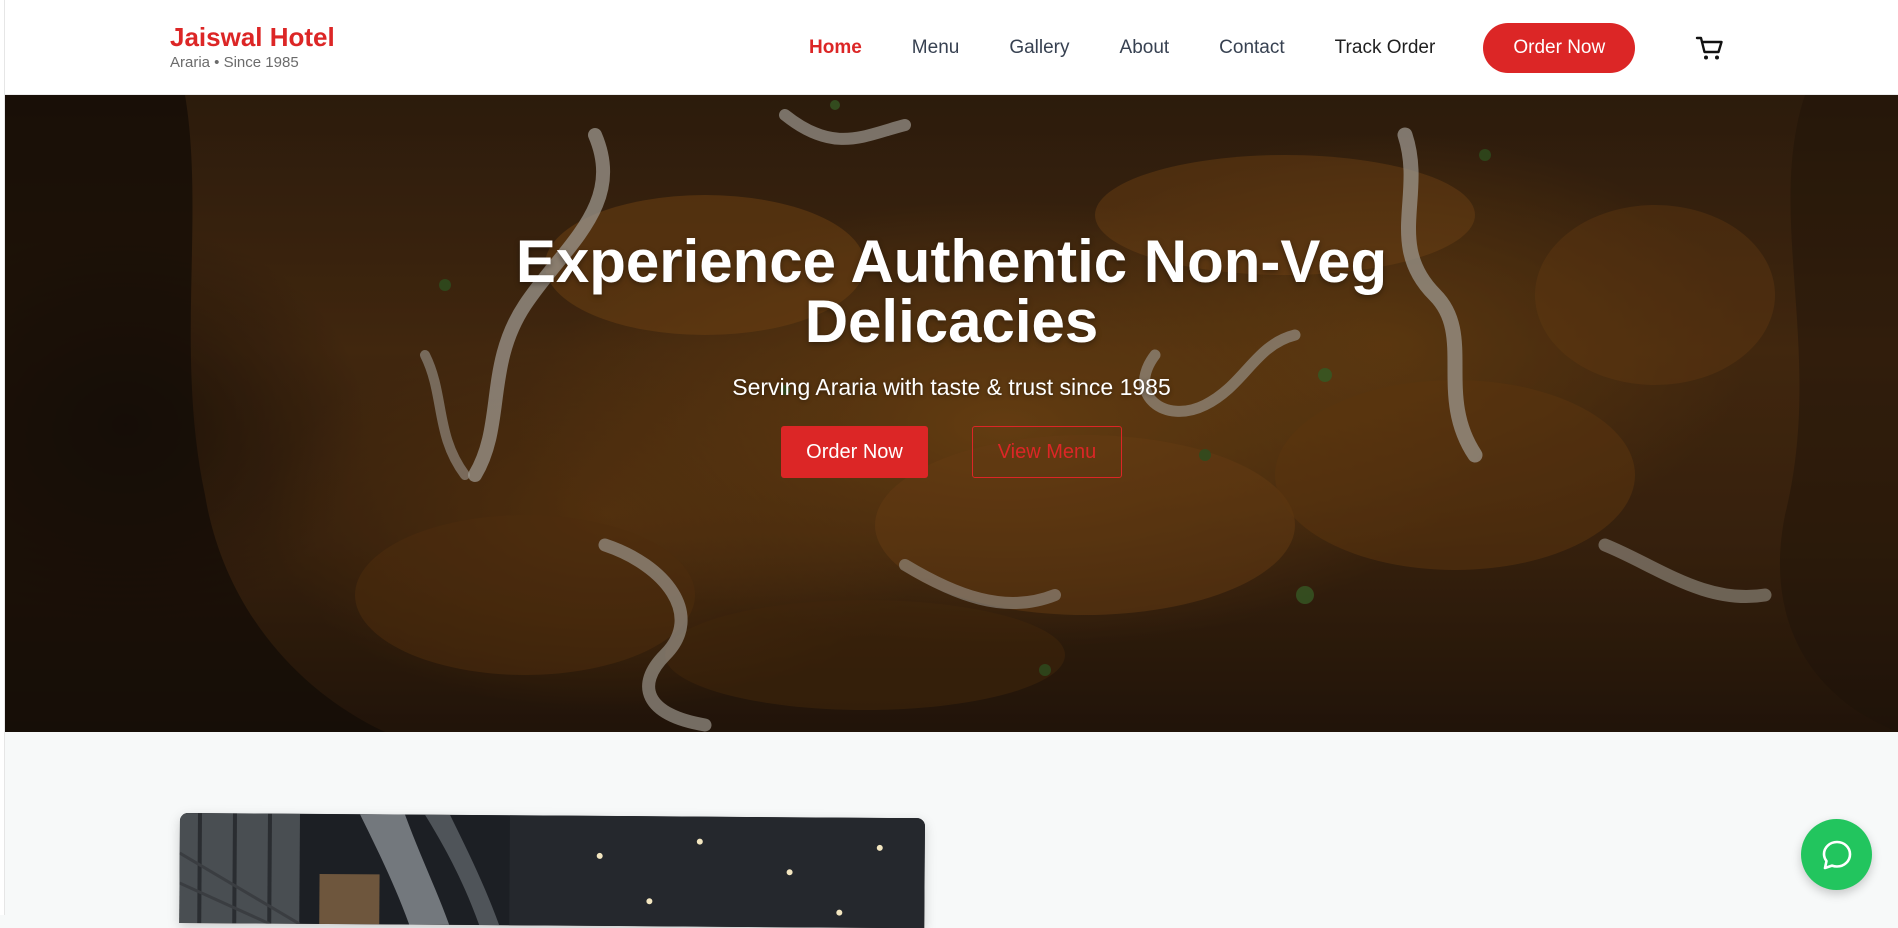  I want to click on hero-title: Experience Authentic Non-Veg Delicacies, so click(951, 291).